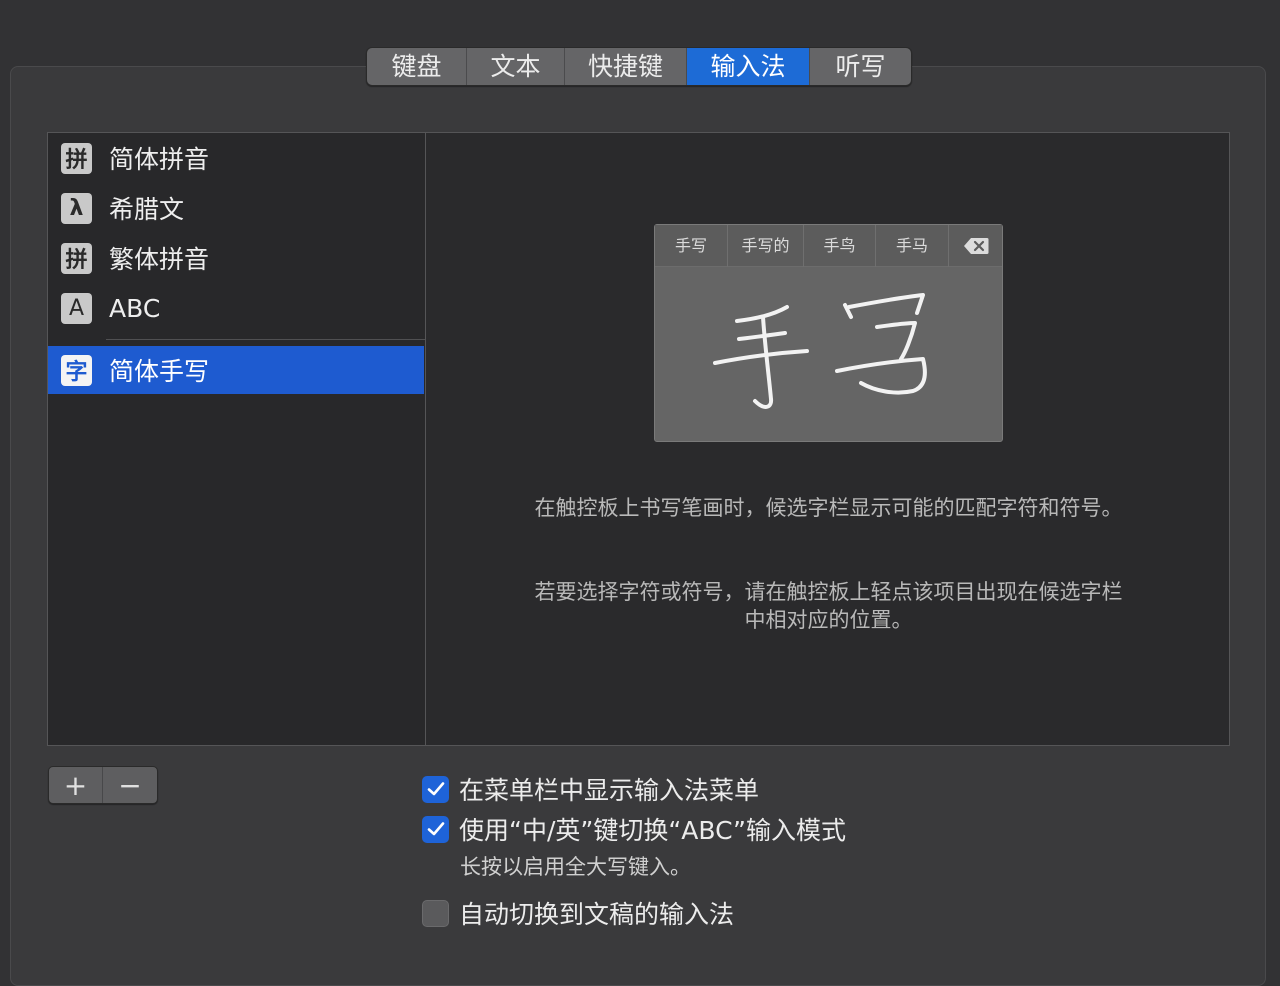 Image resolution: width=1280 pixels, height=986 pixels. I want to click on handwriting-description-1: 在触控板上书写笔画时，候选字栏显示可能的匹配字符和符号。, so click(828, 508).